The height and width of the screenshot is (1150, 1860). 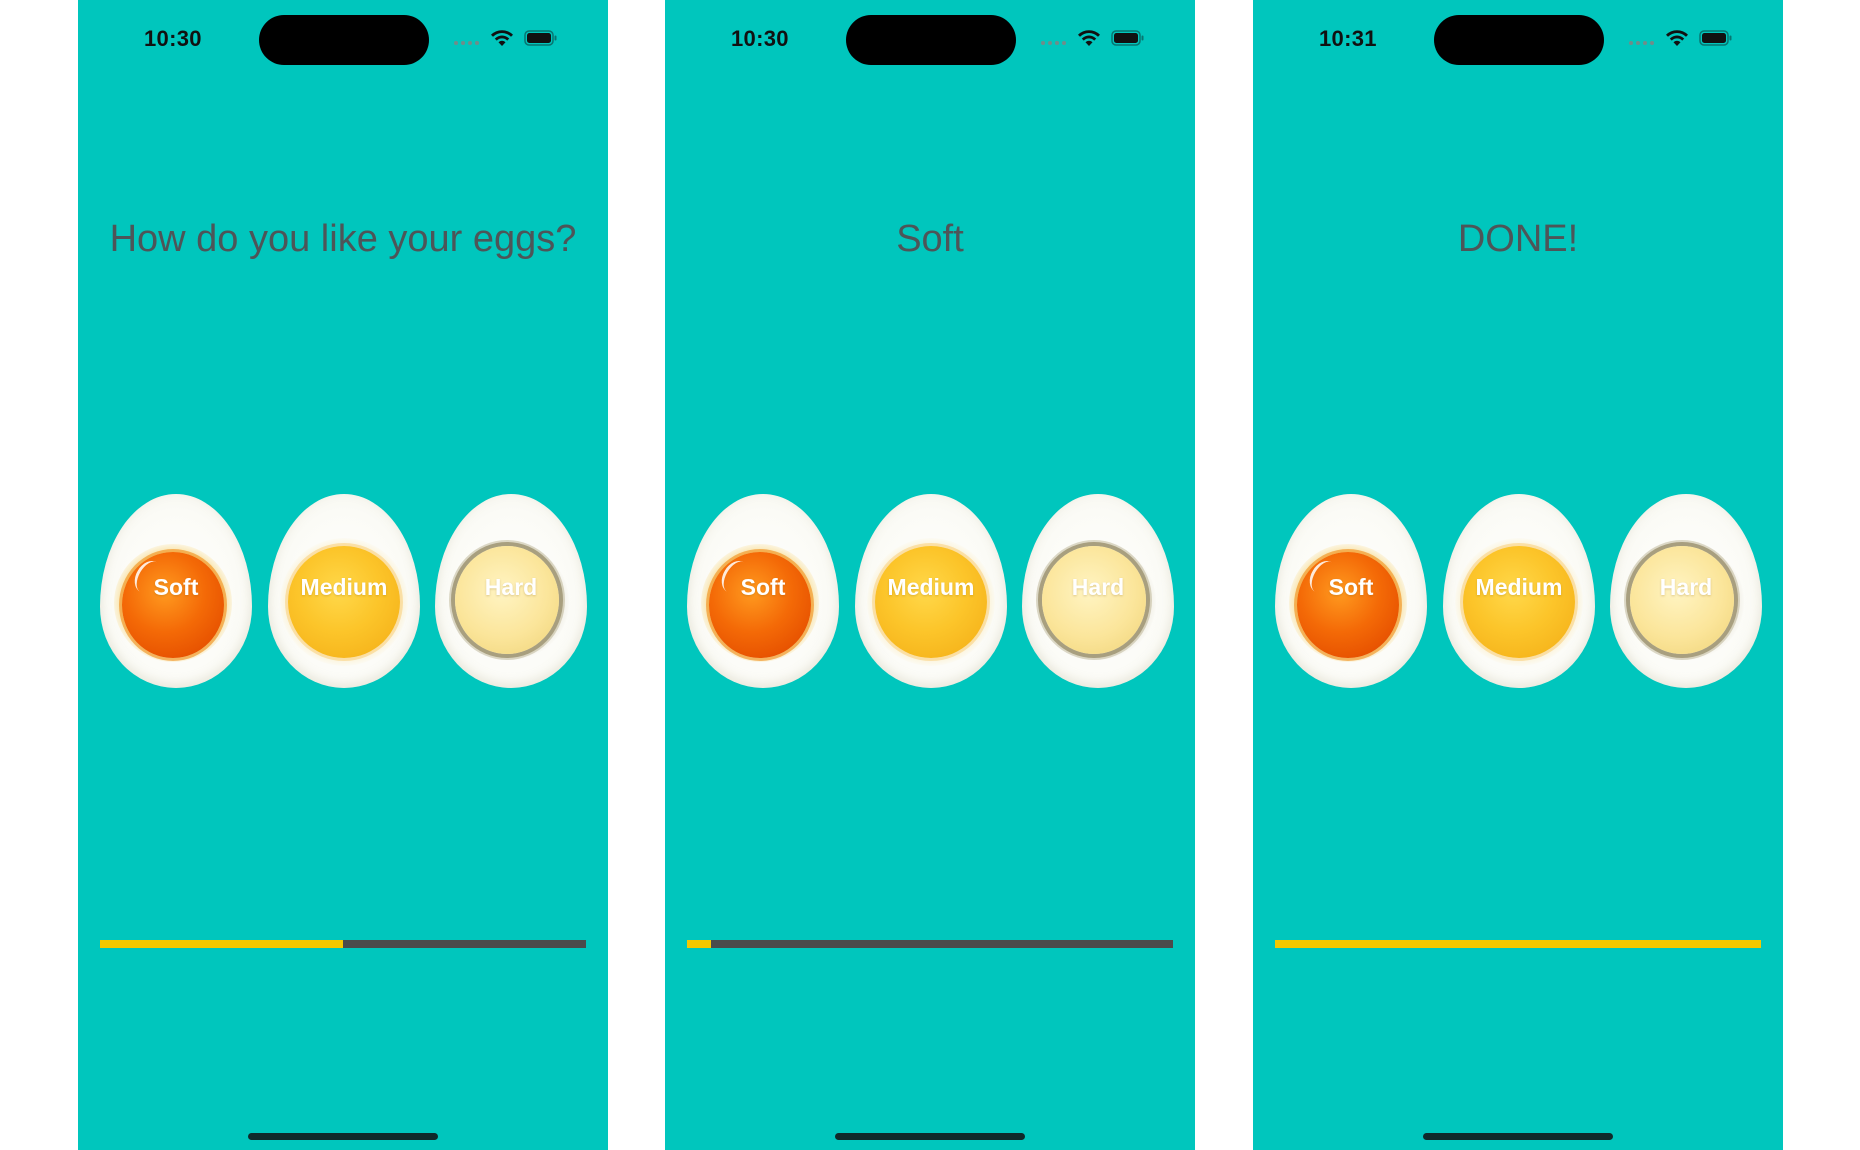 What do you see at coordinates (1518, 239) in the screenshot?
I see `screen-title: DONE!` at bounding box center [1518, 239].